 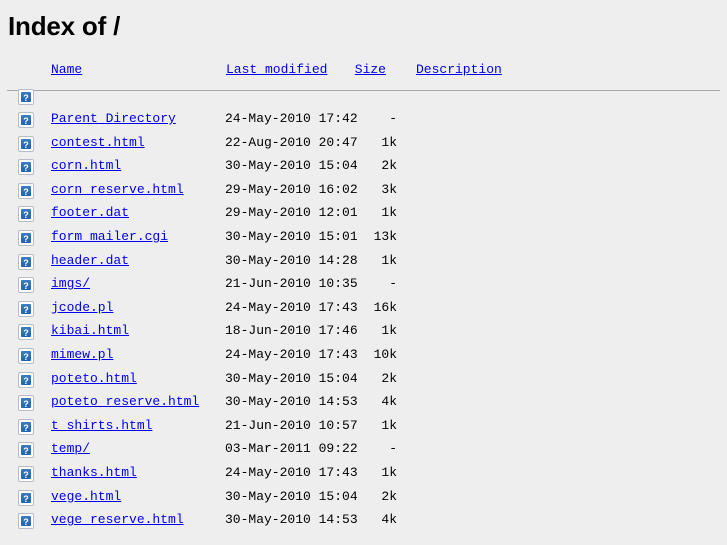 I want to click on file-link: temp/, so click(x=70, y=448).